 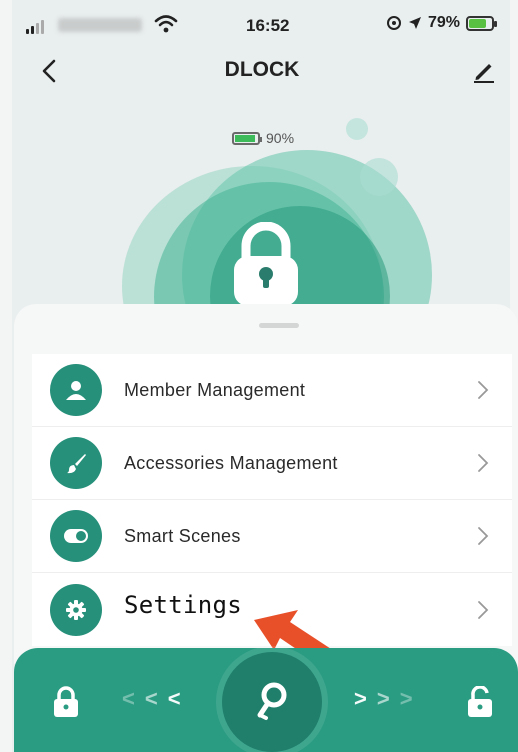 I want to click on lock-battery-icon, so click(x=247, y=138).